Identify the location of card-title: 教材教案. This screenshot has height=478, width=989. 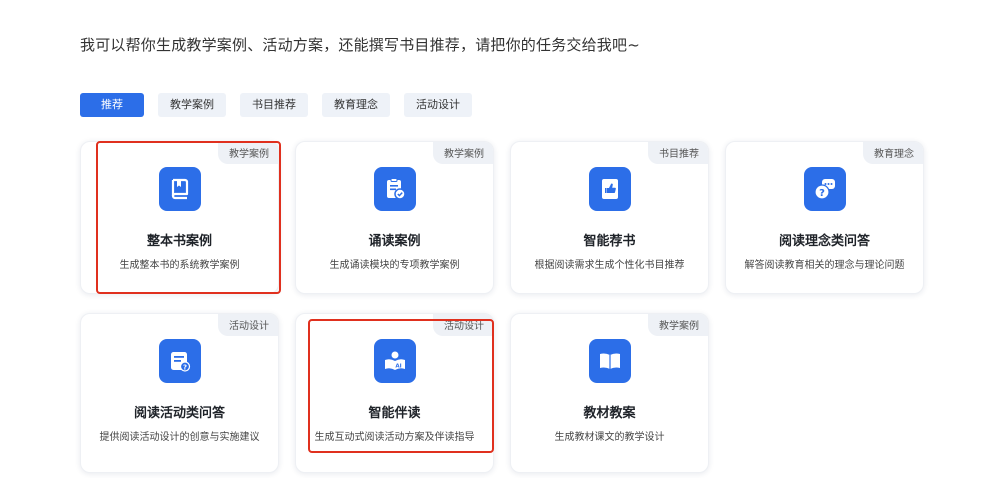
(609, 413).